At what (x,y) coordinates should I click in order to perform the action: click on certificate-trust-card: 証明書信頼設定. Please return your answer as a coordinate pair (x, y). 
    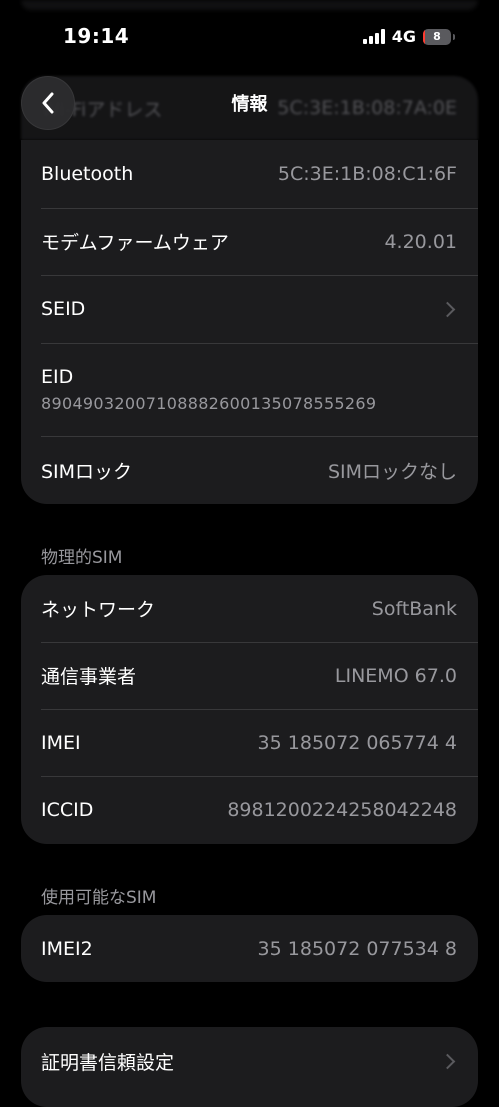
    Looking at the image, I should click on (249, 1067).